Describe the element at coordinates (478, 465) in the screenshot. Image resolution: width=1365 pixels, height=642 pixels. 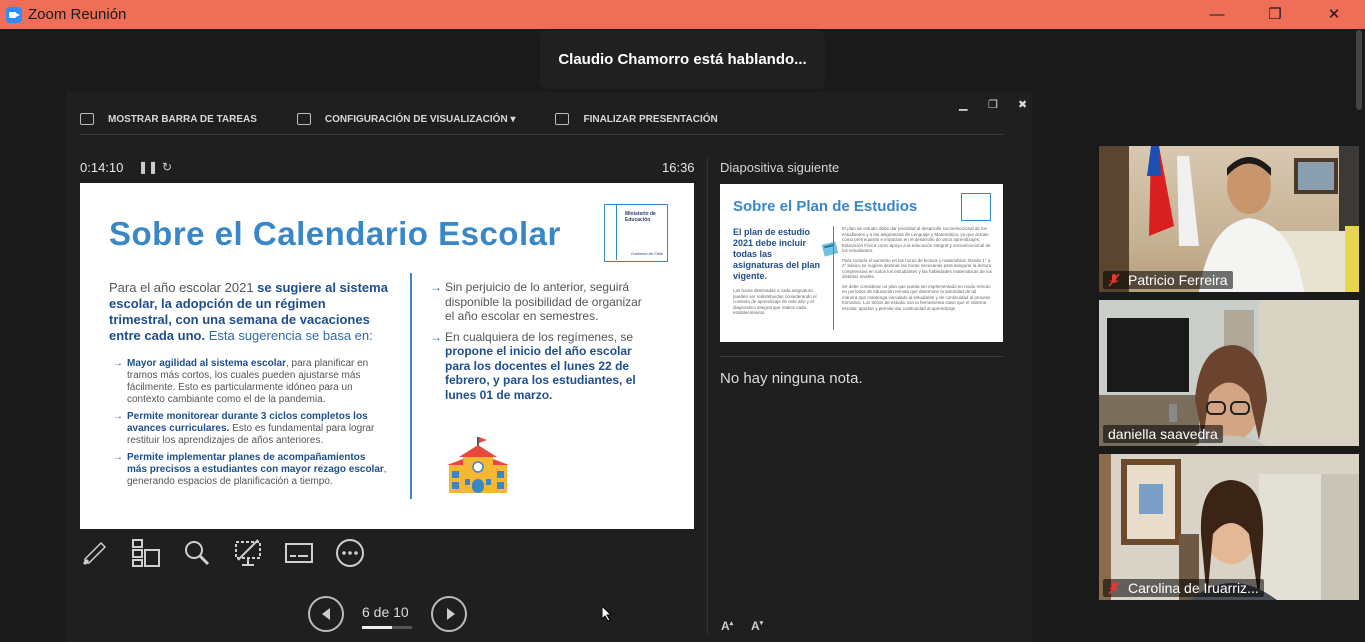
I see `school-building-icon` at that location.